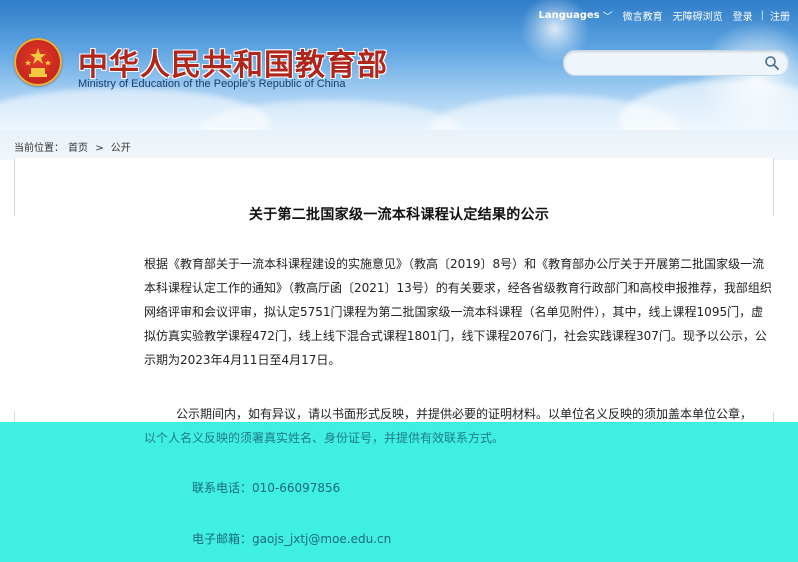 This screenshot has width=798, height=562. I want to click on search-box, so click(676, 63).